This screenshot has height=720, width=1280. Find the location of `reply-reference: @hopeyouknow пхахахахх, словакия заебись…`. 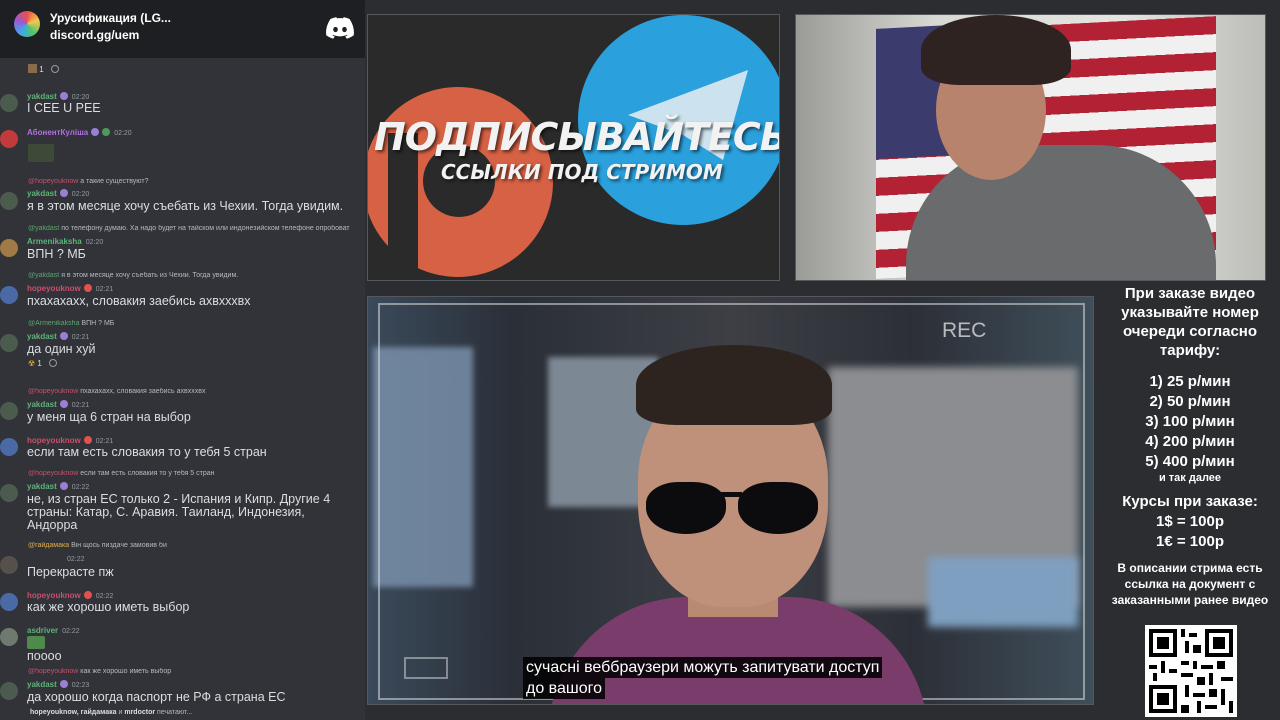

reply-reference: @hopeyouknow пхахахахх, словакия заебись… is located at coordinates (196, 391).